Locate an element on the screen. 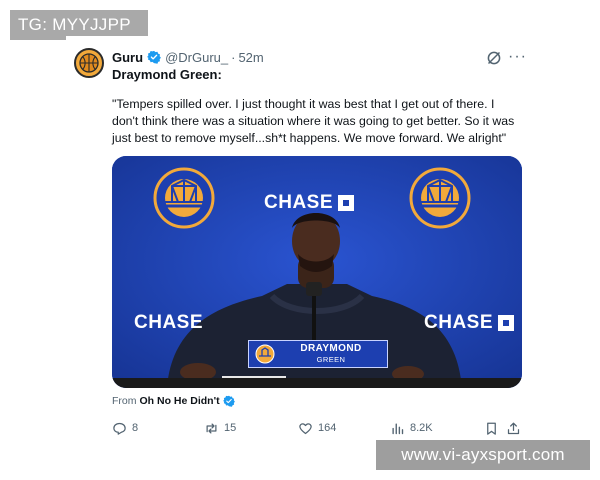 This screenshot has width=600, height=480. lower-third-subtitle: GREEN is located at coordinates (331, 359).